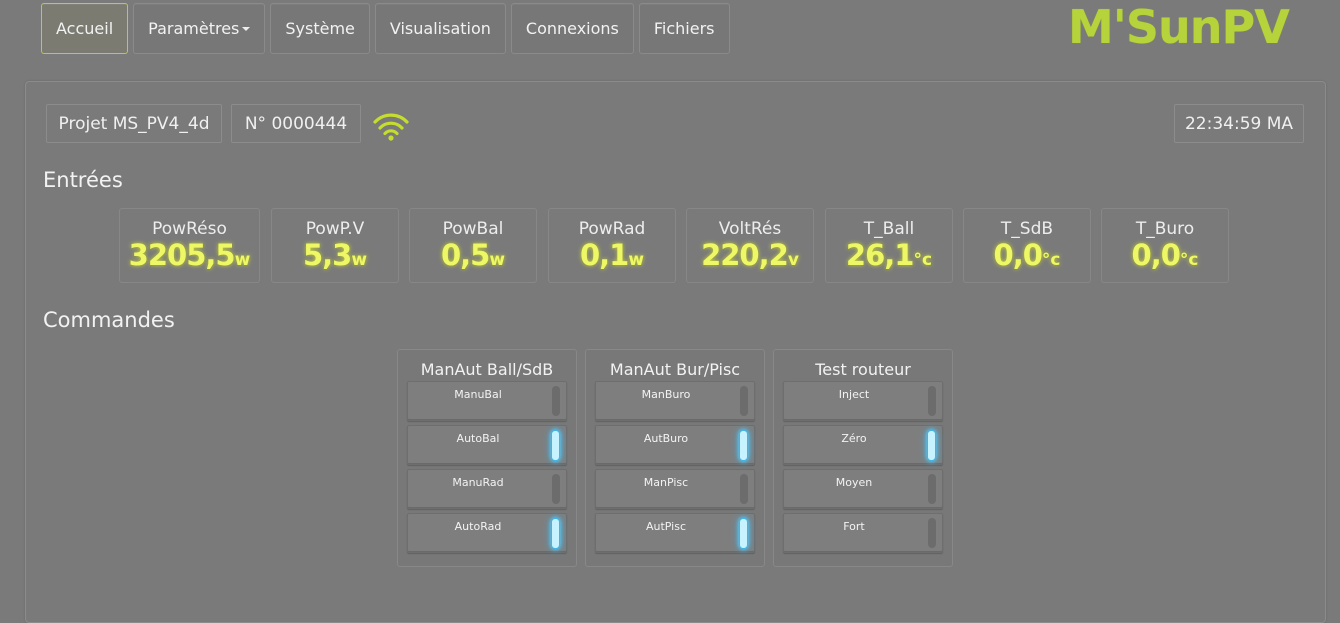 The width and height of the screenshot is (1340, 623). Describe the element at coordinates (666, 526) in the screenshot. I see `cmd-button-label: AutPisc` at that location.